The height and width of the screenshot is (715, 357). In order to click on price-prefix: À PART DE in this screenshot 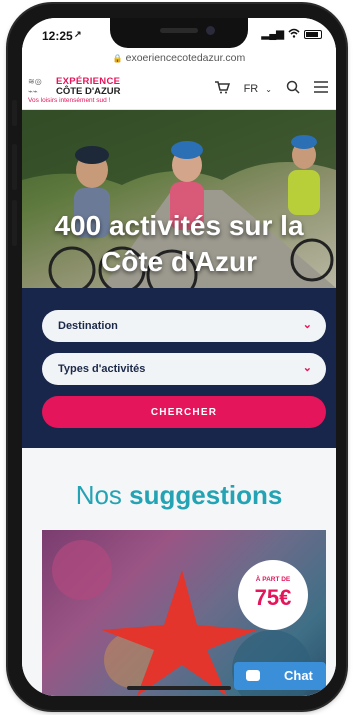, I will do `click(273, 579)`.